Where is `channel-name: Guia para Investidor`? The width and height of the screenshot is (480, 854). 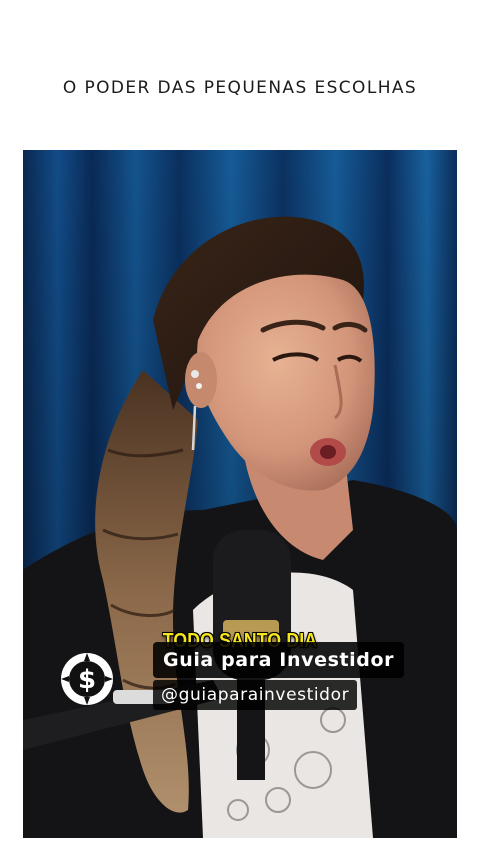 channel-name: Guia para Investidor is located at coordinates (279, 660).